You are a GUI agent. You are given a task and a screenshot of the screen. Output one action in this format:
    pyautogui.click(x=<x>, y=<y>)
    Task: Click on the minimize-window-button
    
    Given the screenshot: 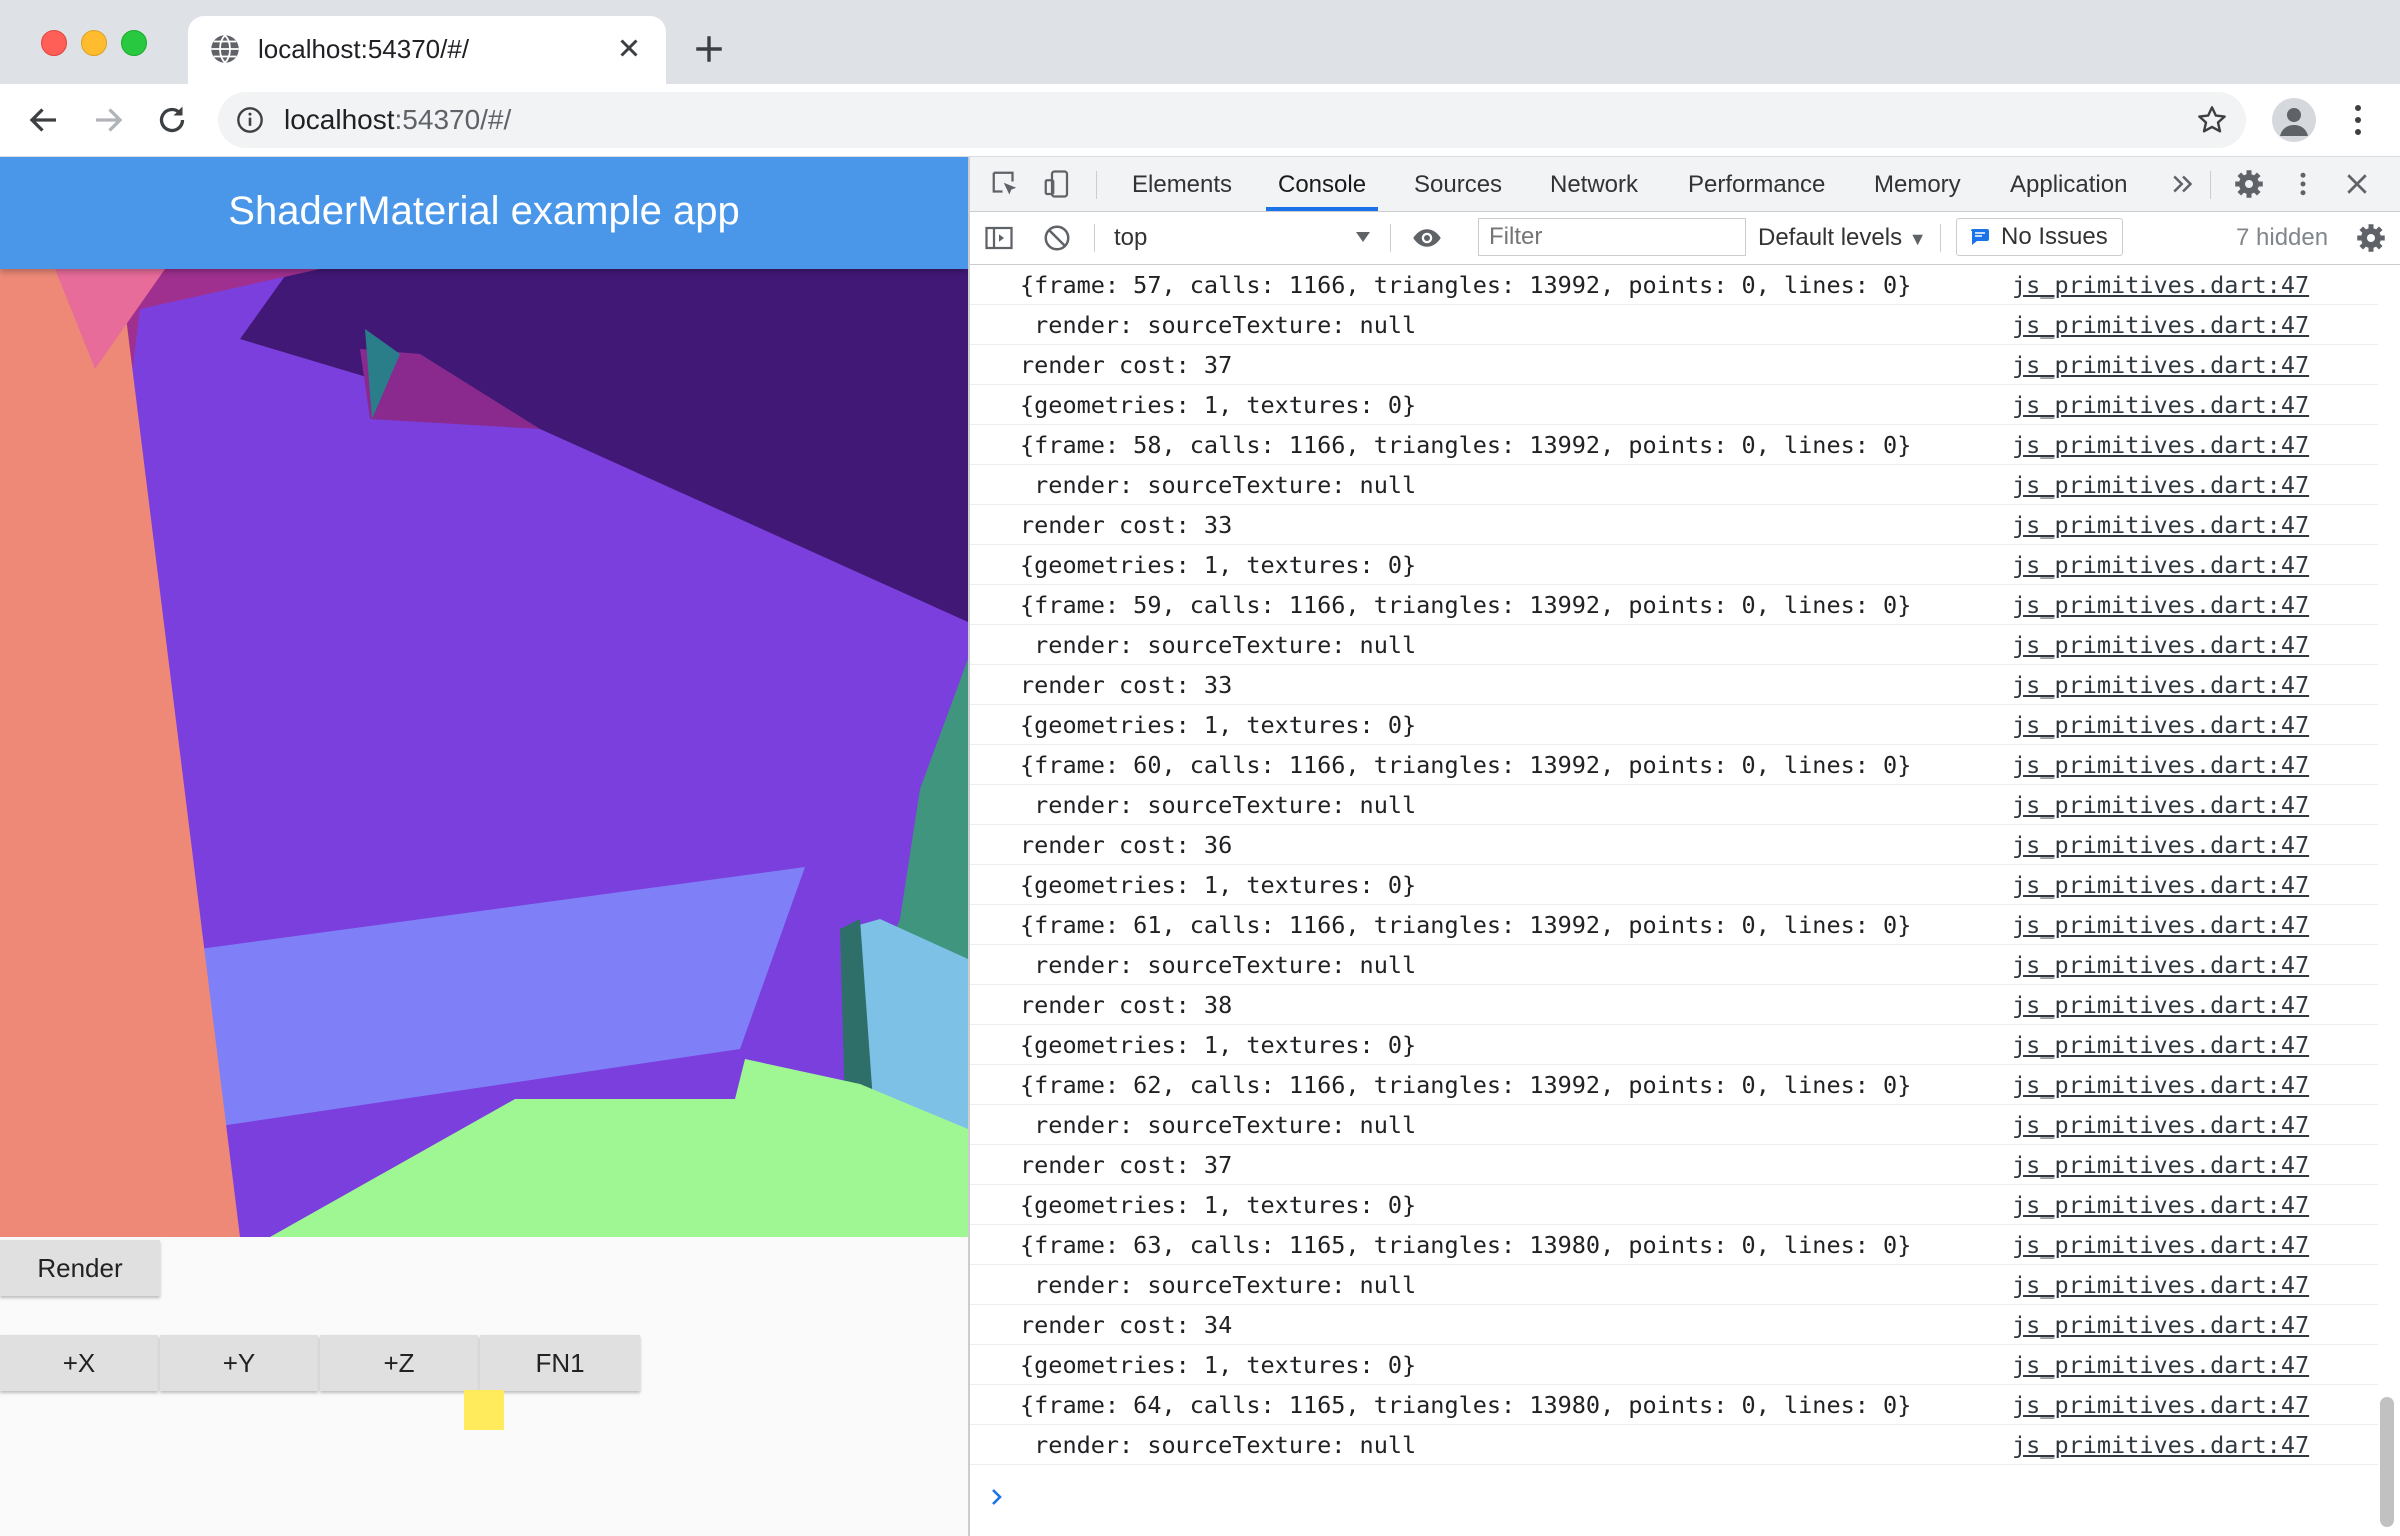 What is the action you would take?
    pyautogui.click(x=94, y=43)
    